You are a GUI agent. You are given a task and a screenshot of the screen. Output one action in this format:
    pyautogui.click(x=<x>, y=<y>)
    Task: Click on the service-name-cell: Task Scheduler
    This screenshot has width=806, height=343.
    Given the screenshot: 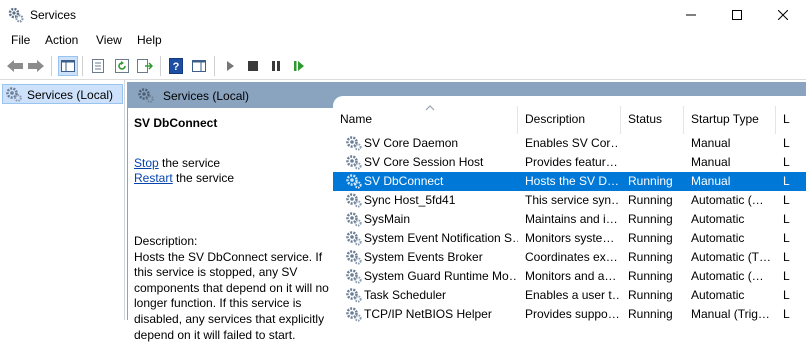 What is the action you would take?
    pyautogui.click(x=405, y=295)
    